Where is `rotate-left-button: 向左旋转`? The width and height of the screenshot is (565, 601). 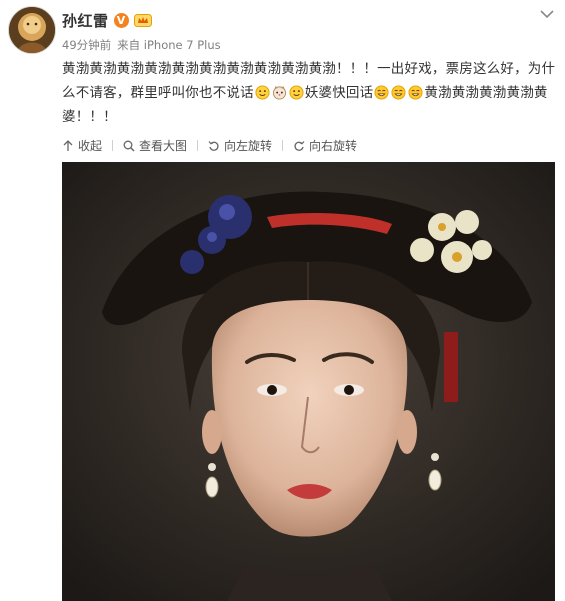 rotate-left-button: 向左旋转 is located at coordinates (240, 145).